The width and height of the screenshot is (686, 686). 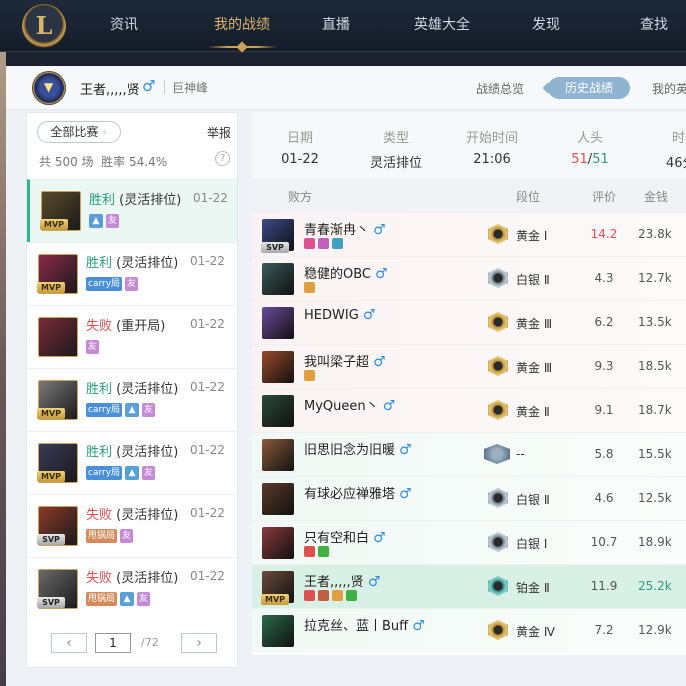 I want to click on date-label: 日期, so click(x=299, y=138).